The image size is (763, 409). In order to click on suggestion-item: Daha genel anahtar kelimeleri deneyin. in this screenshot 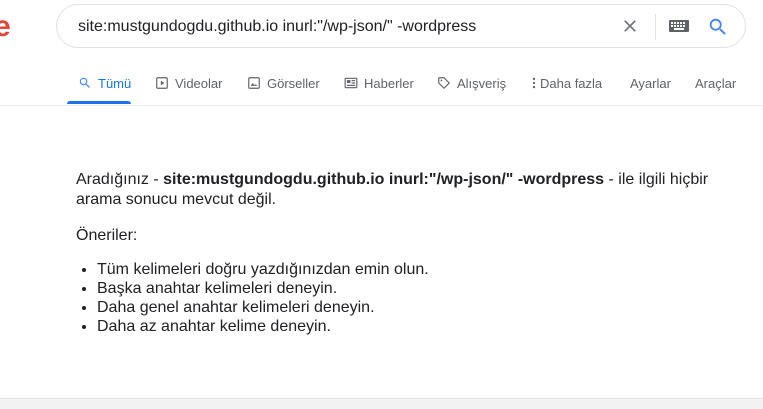, I will do `click(411, 307)`.